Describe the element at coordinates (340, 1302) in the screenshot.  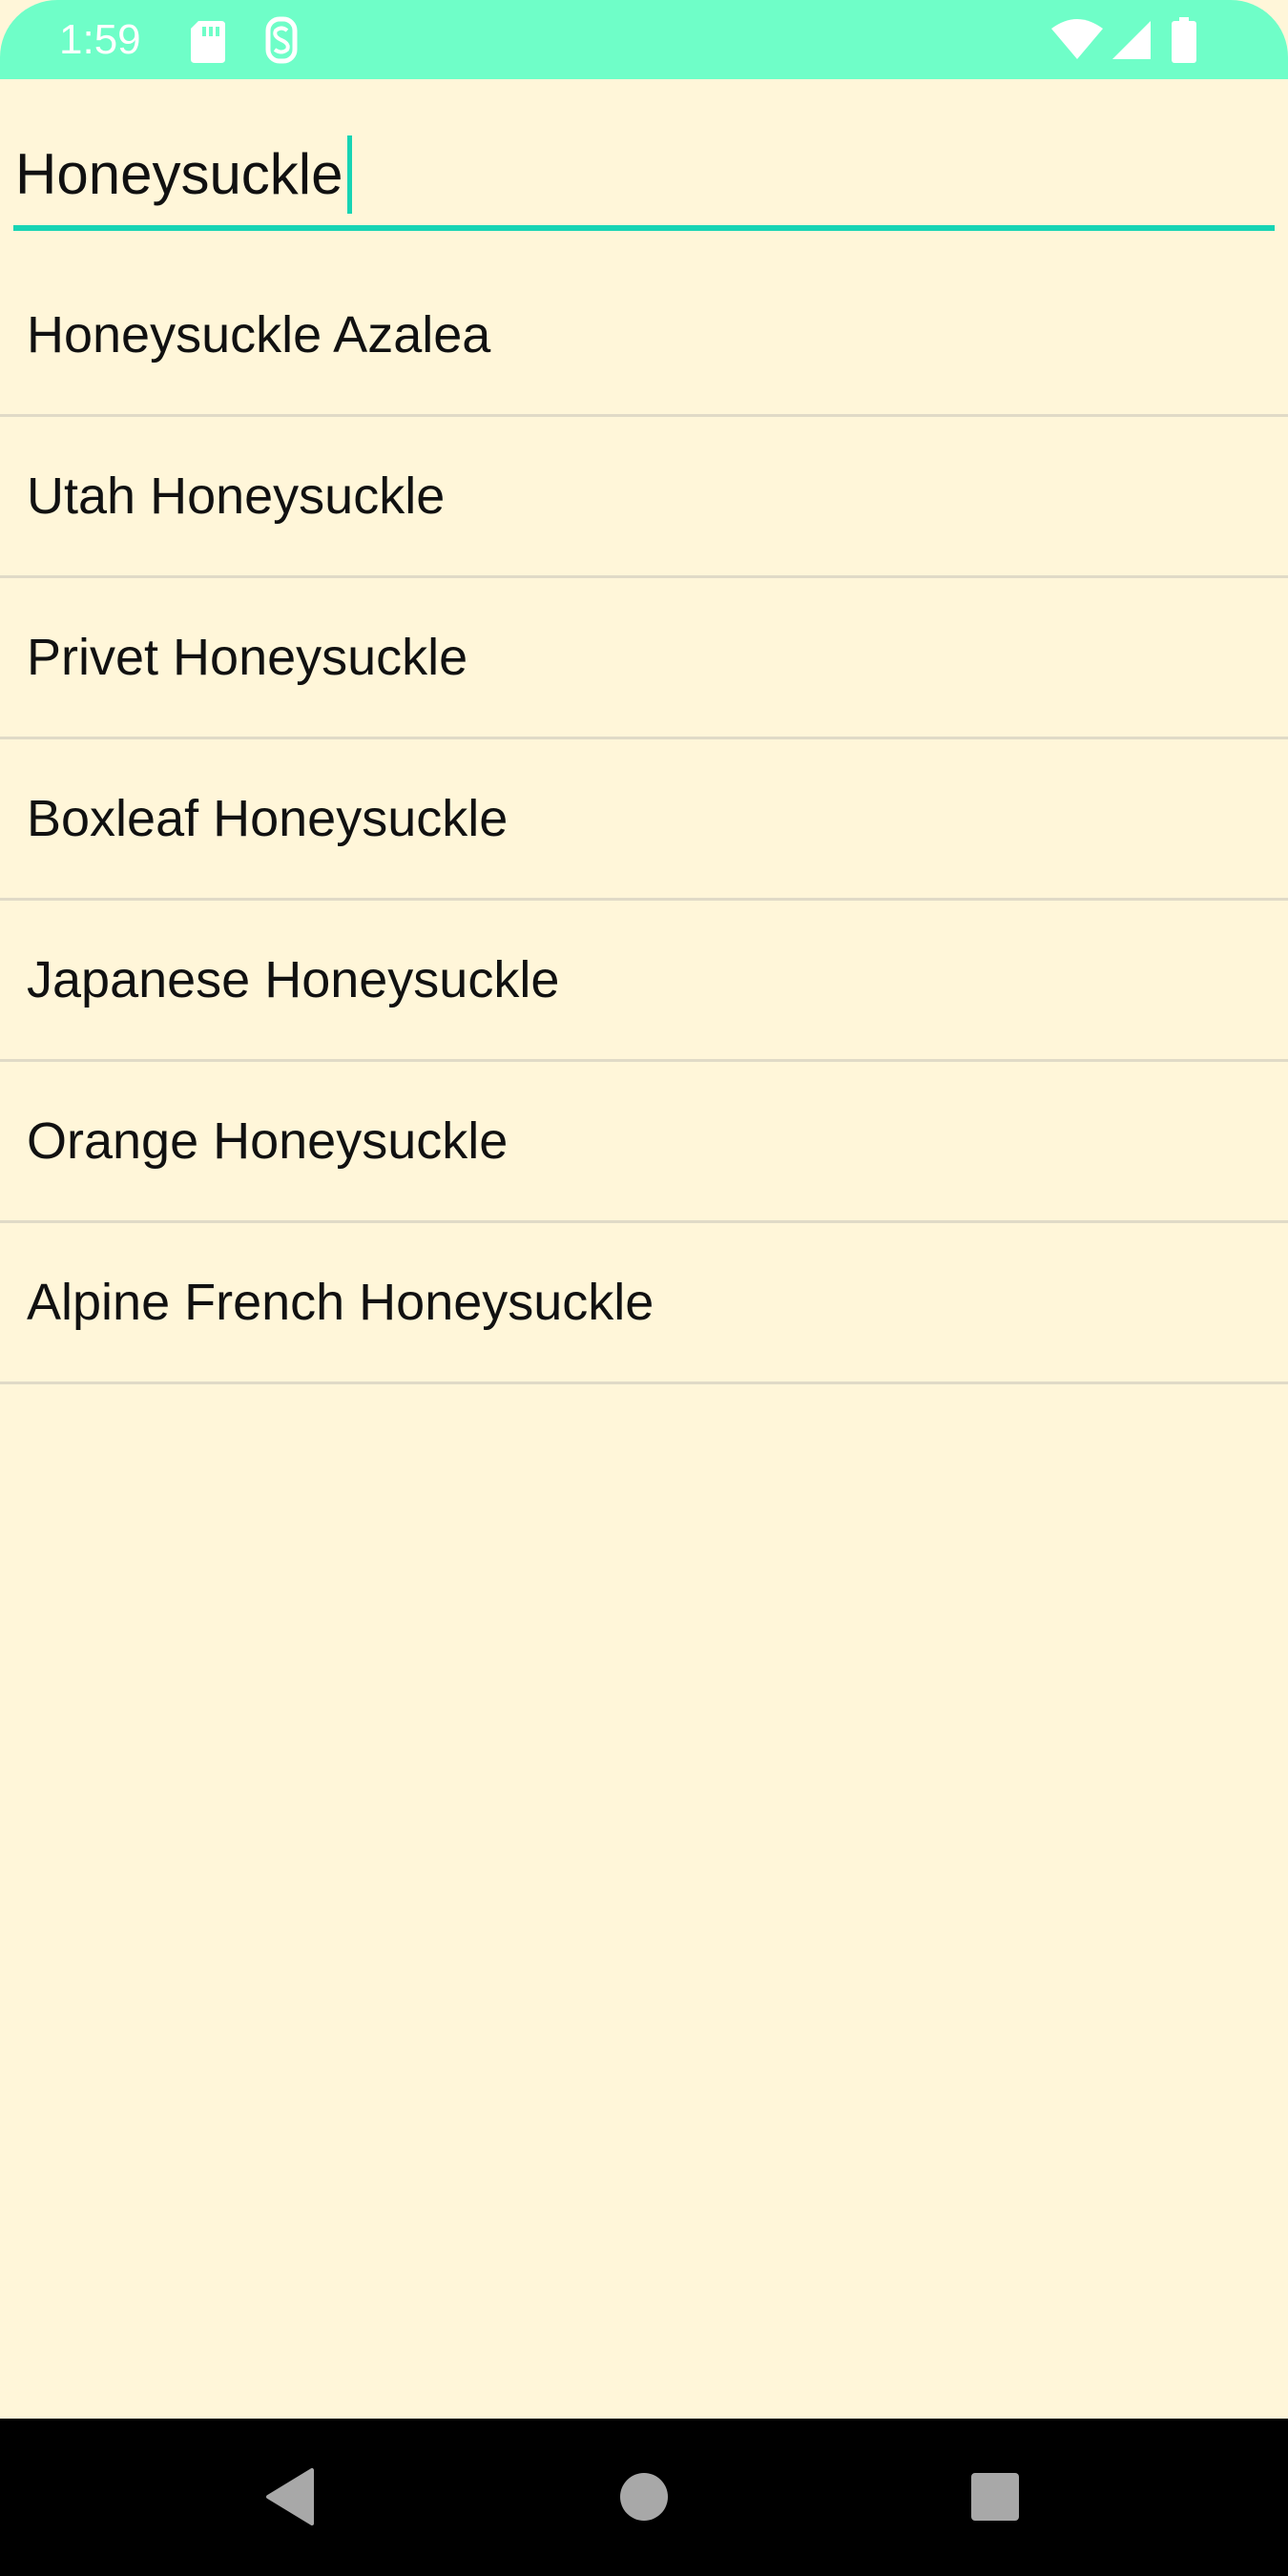
I see `list-item-label: Alpine French Honeysuckle` at that location.